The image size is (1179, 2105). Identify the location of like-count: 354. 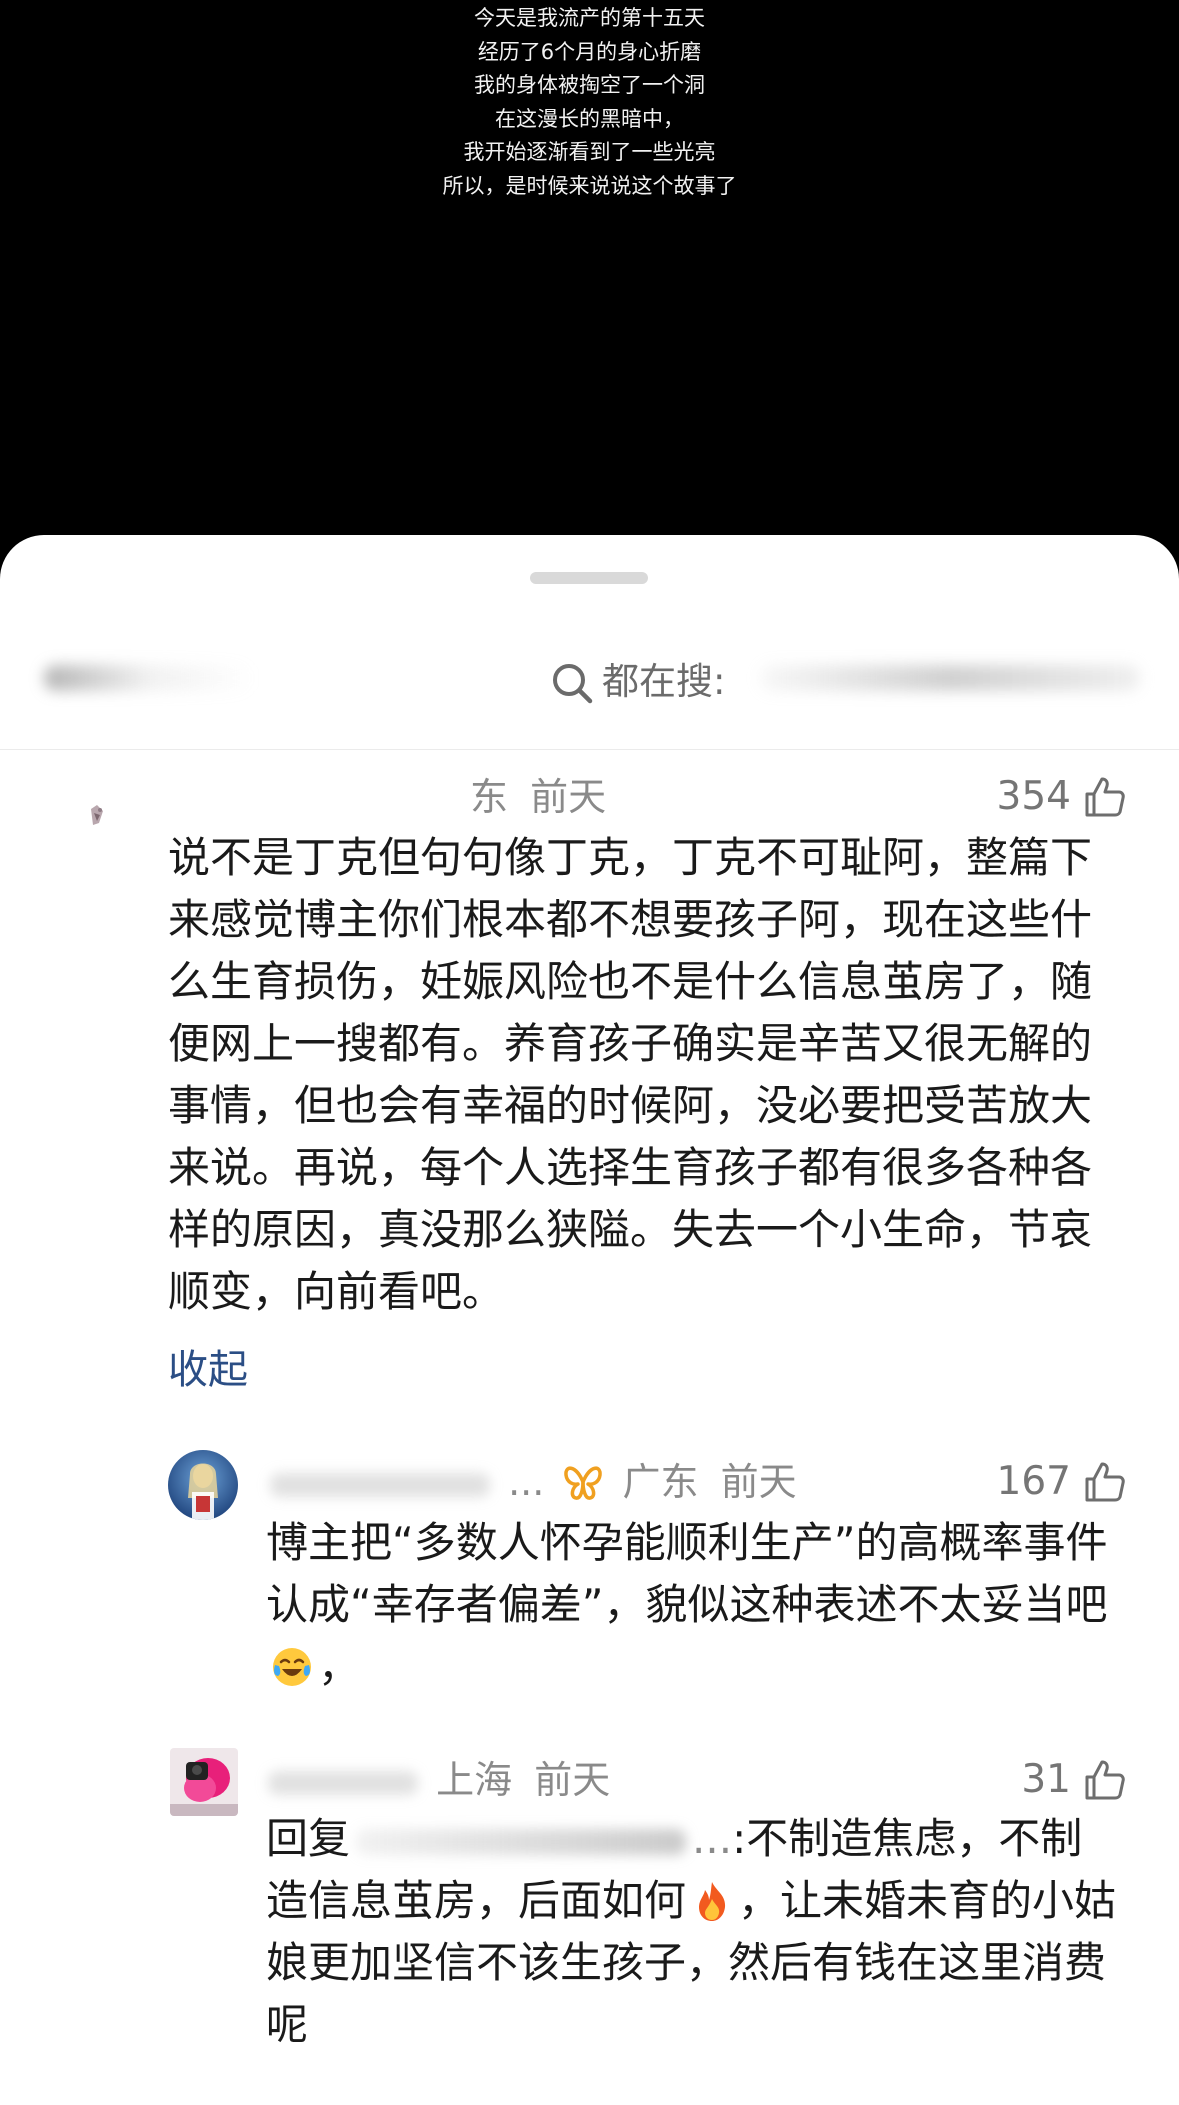
(1033, 796).